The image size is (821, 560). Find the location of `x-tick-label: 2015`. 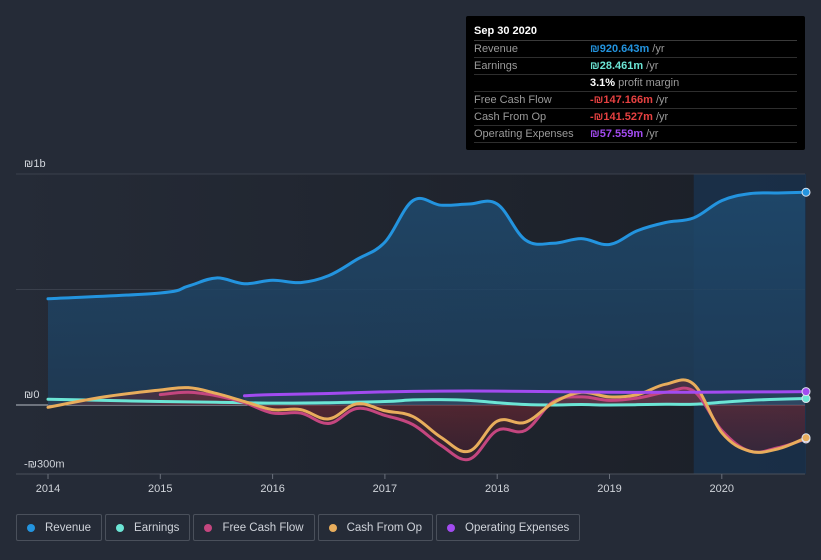

x-tick-label: 2015 is located at coordinates (160, 489).